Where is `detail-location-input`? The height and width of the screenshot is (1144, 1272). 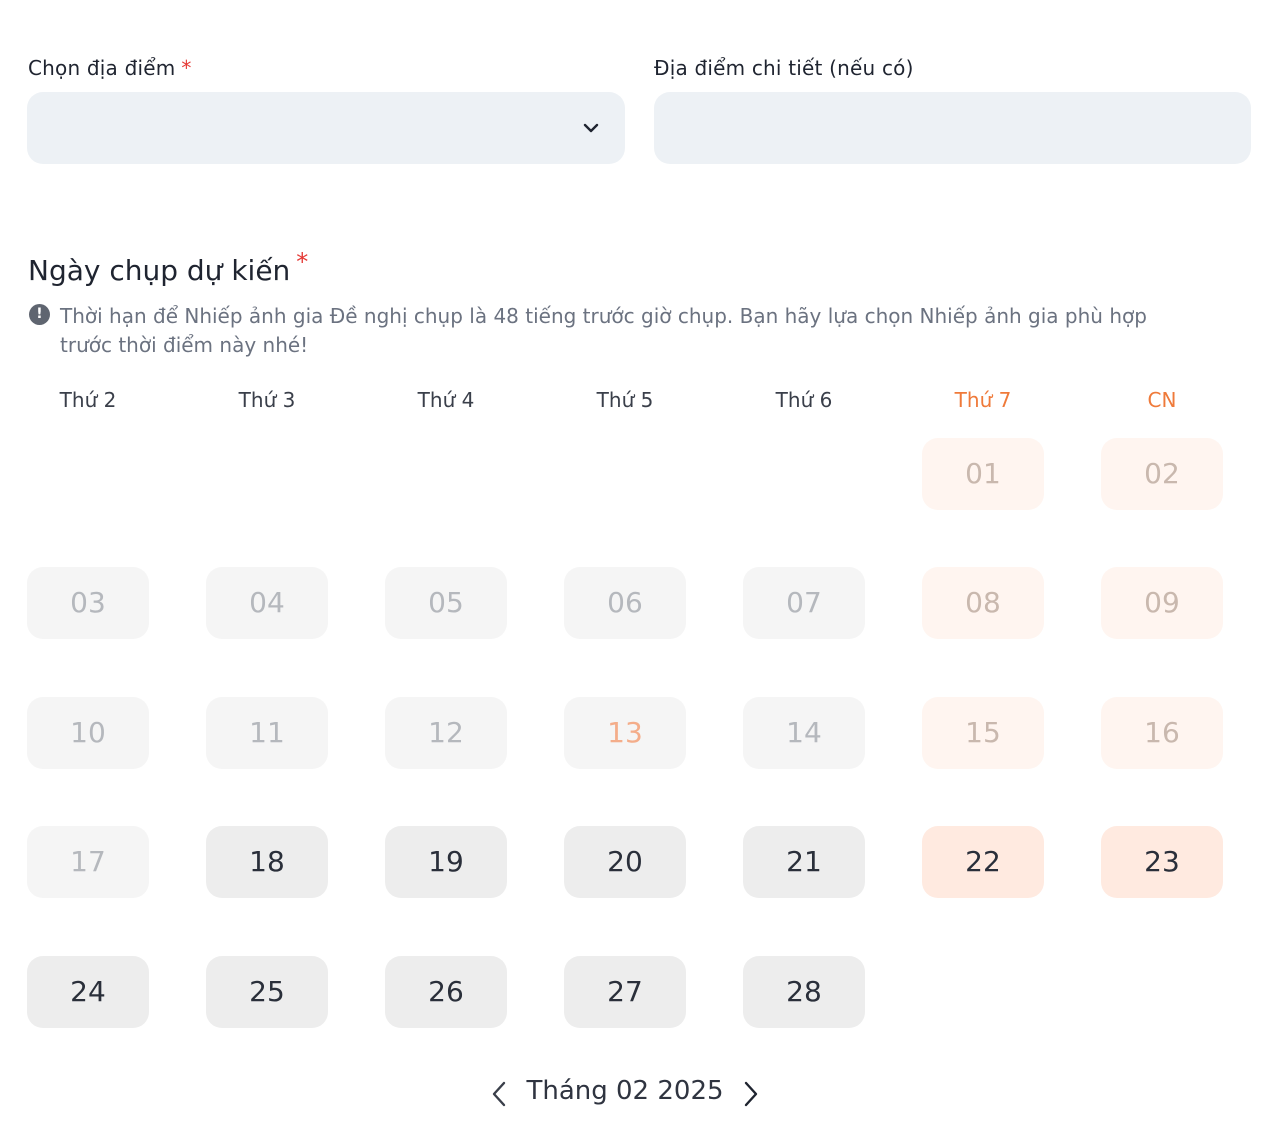
detail-location-input is located at coordinates (952, 128).